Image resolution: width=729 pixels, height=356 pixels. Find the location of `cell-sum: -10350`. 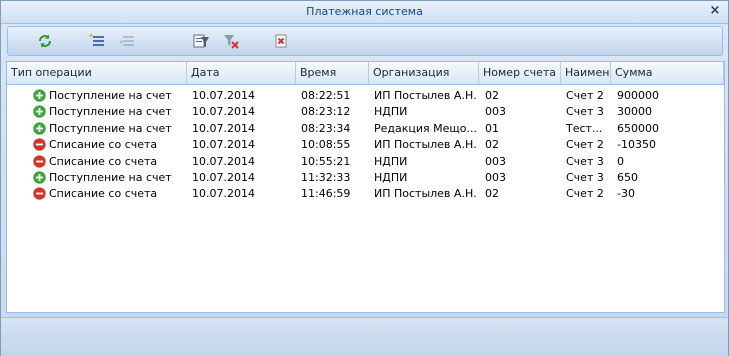

cell-sum: -10350 is located at coordinates (636, 145).